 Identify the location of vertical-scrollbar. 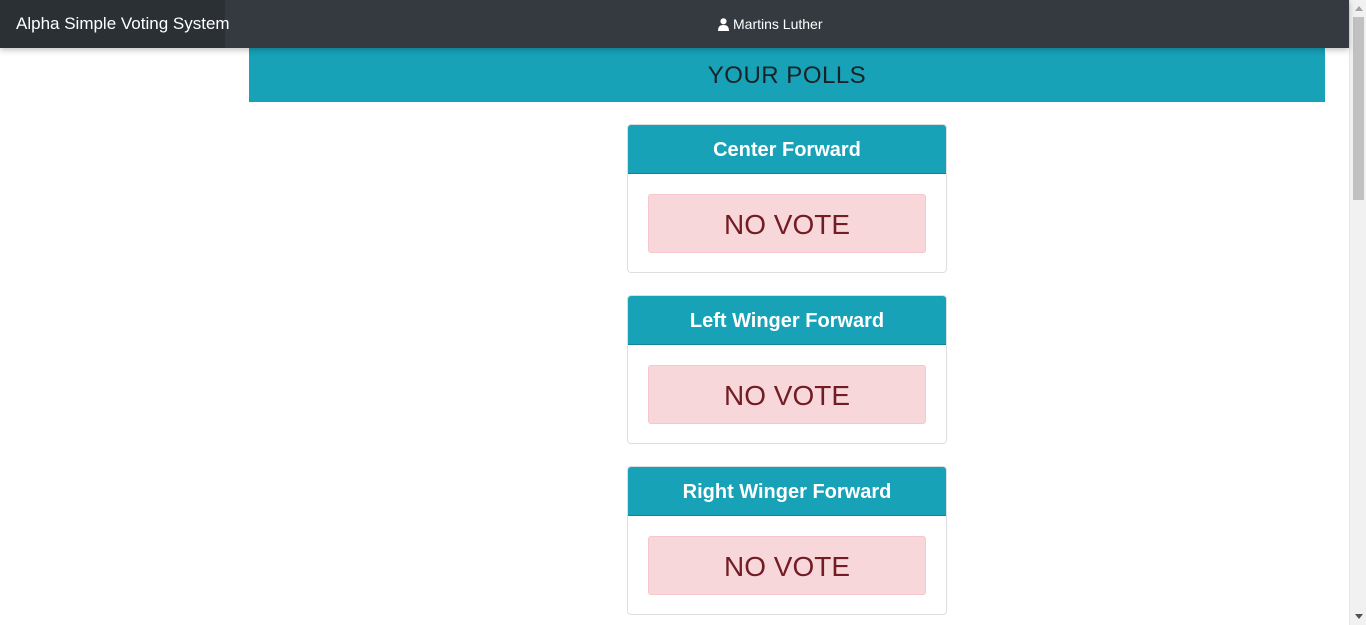
(1357, 312).